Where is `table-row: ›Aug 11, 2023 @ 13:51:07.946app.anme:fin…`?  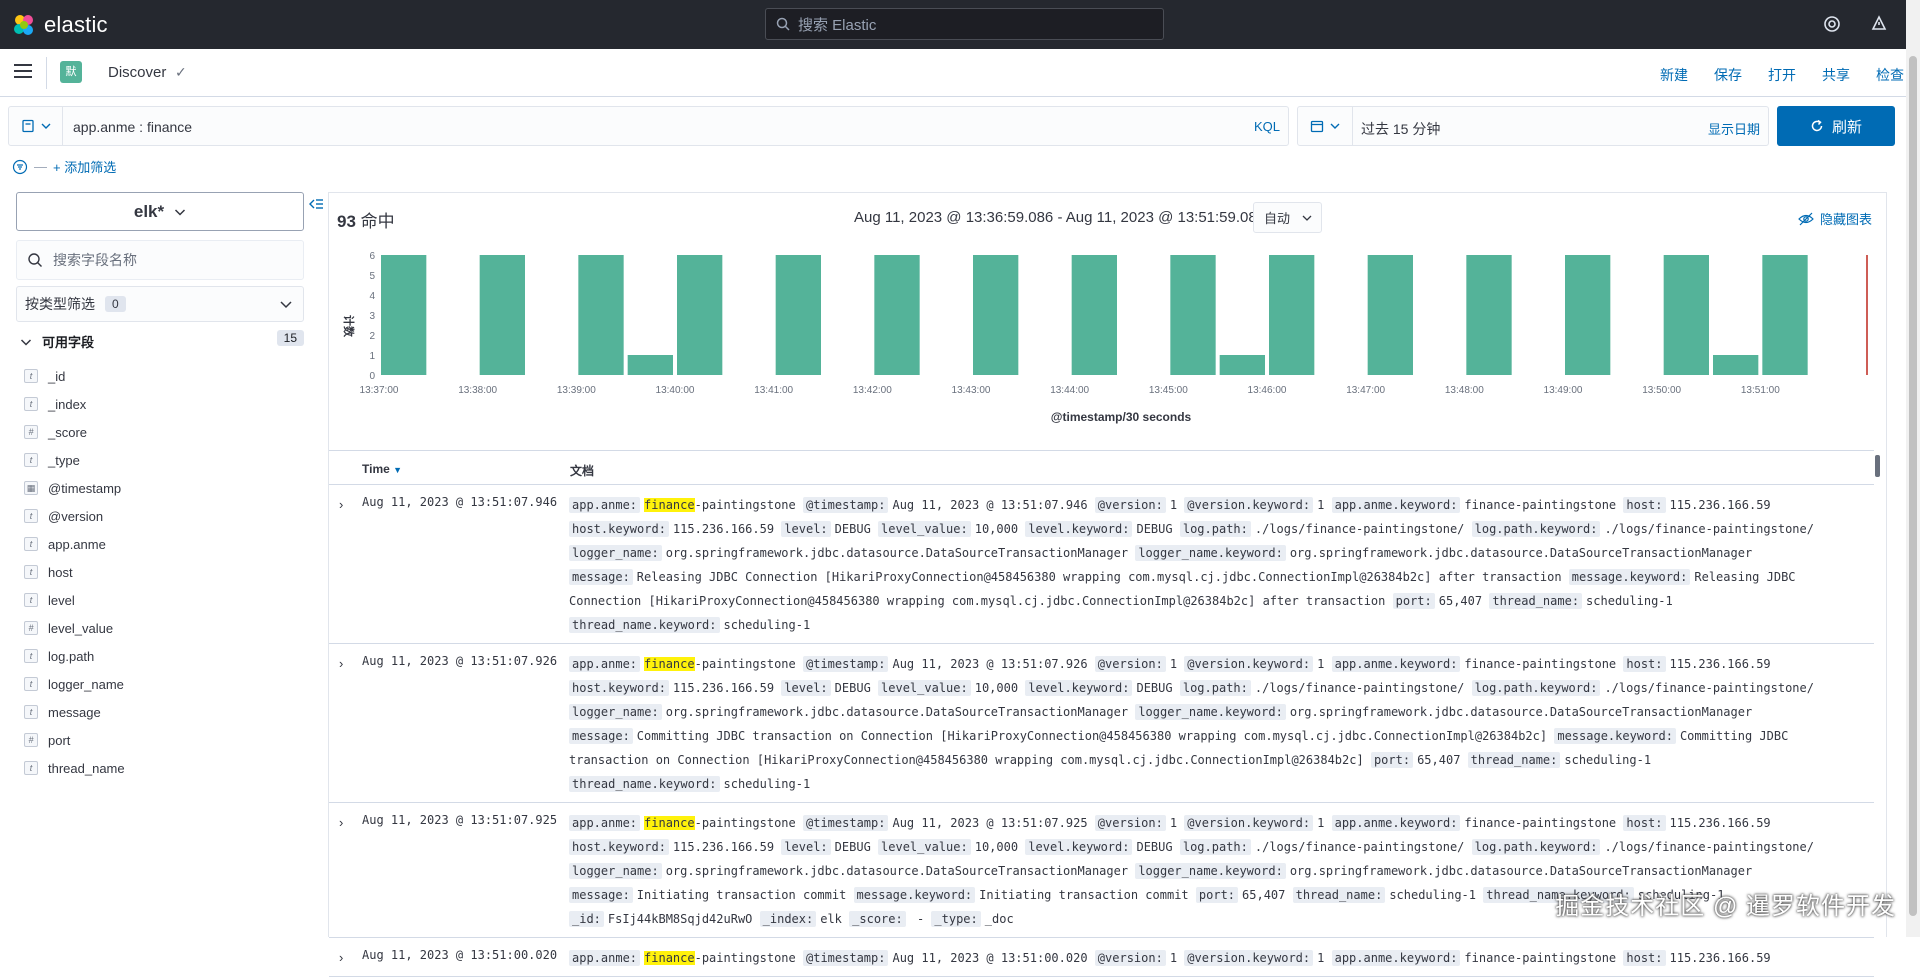
table-row: ›Aug 11, 2023 @ 13:51:07.946app.anme:fin… is located at coordinates (1101, 564).